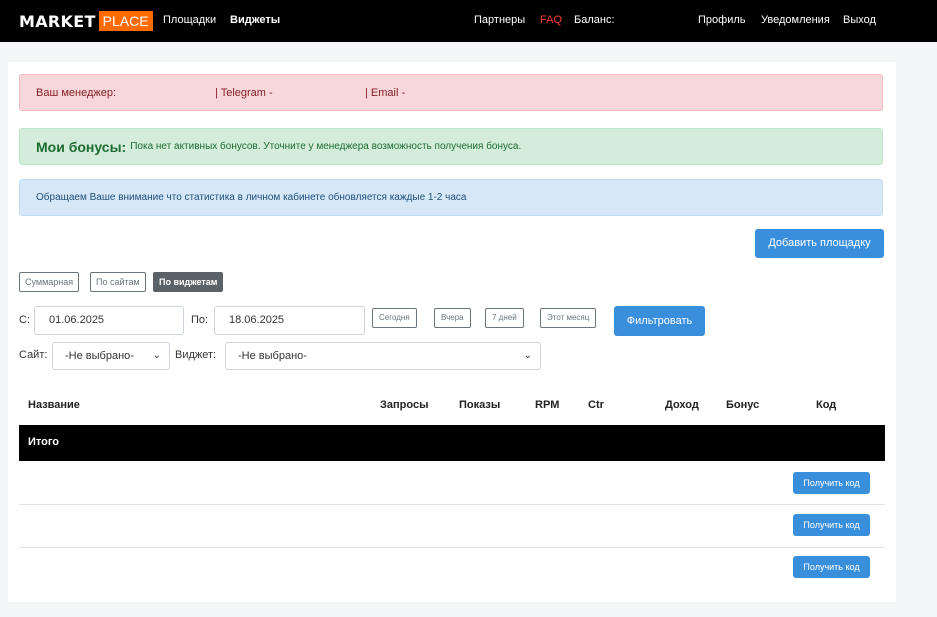 Image resolution: width=937 pixels, height=617 pixels. Describe the element at coordinates (289, 320) in the screenshot. I see `date-to-input: 18.06.2025` at that location.